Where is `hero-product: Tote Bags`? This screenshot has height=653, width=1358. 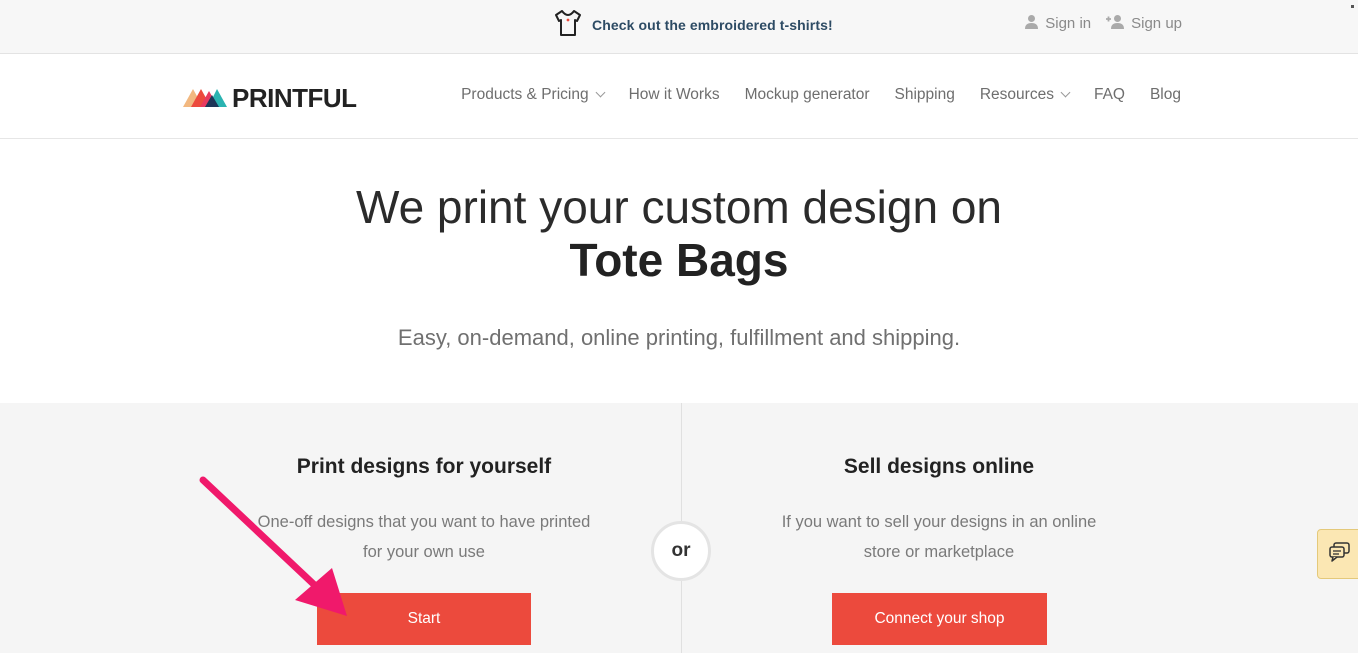
hero-product: Tote Bags is located at coordinates (679, 260).